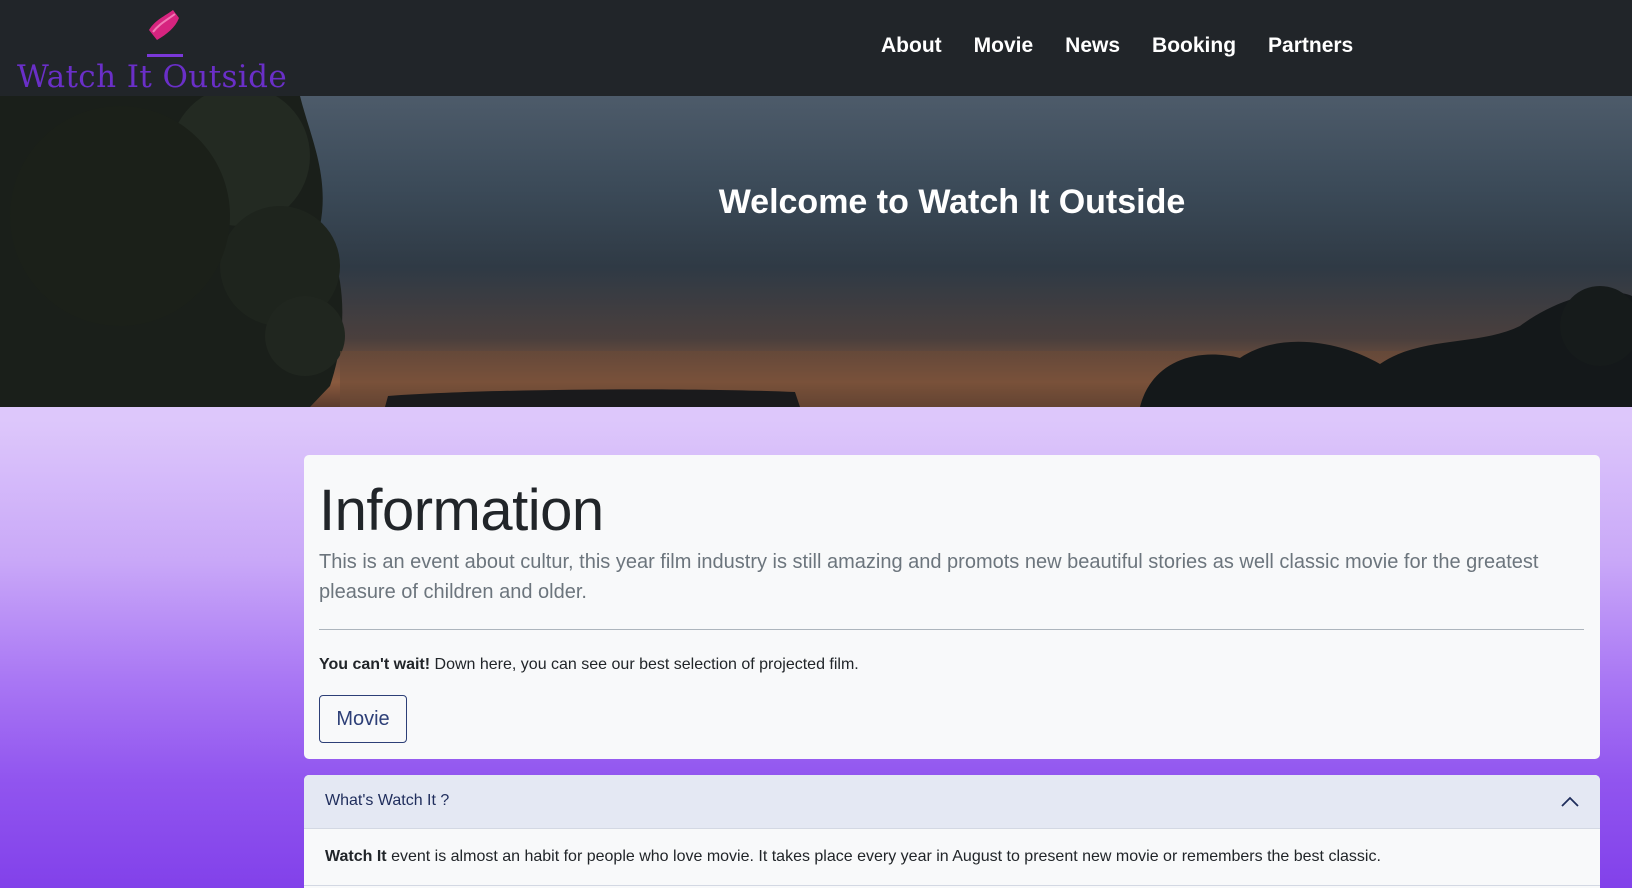  Describe the element at coordinates (363, 719) in the screenshot. I see `movie-button: Movie` at that location.